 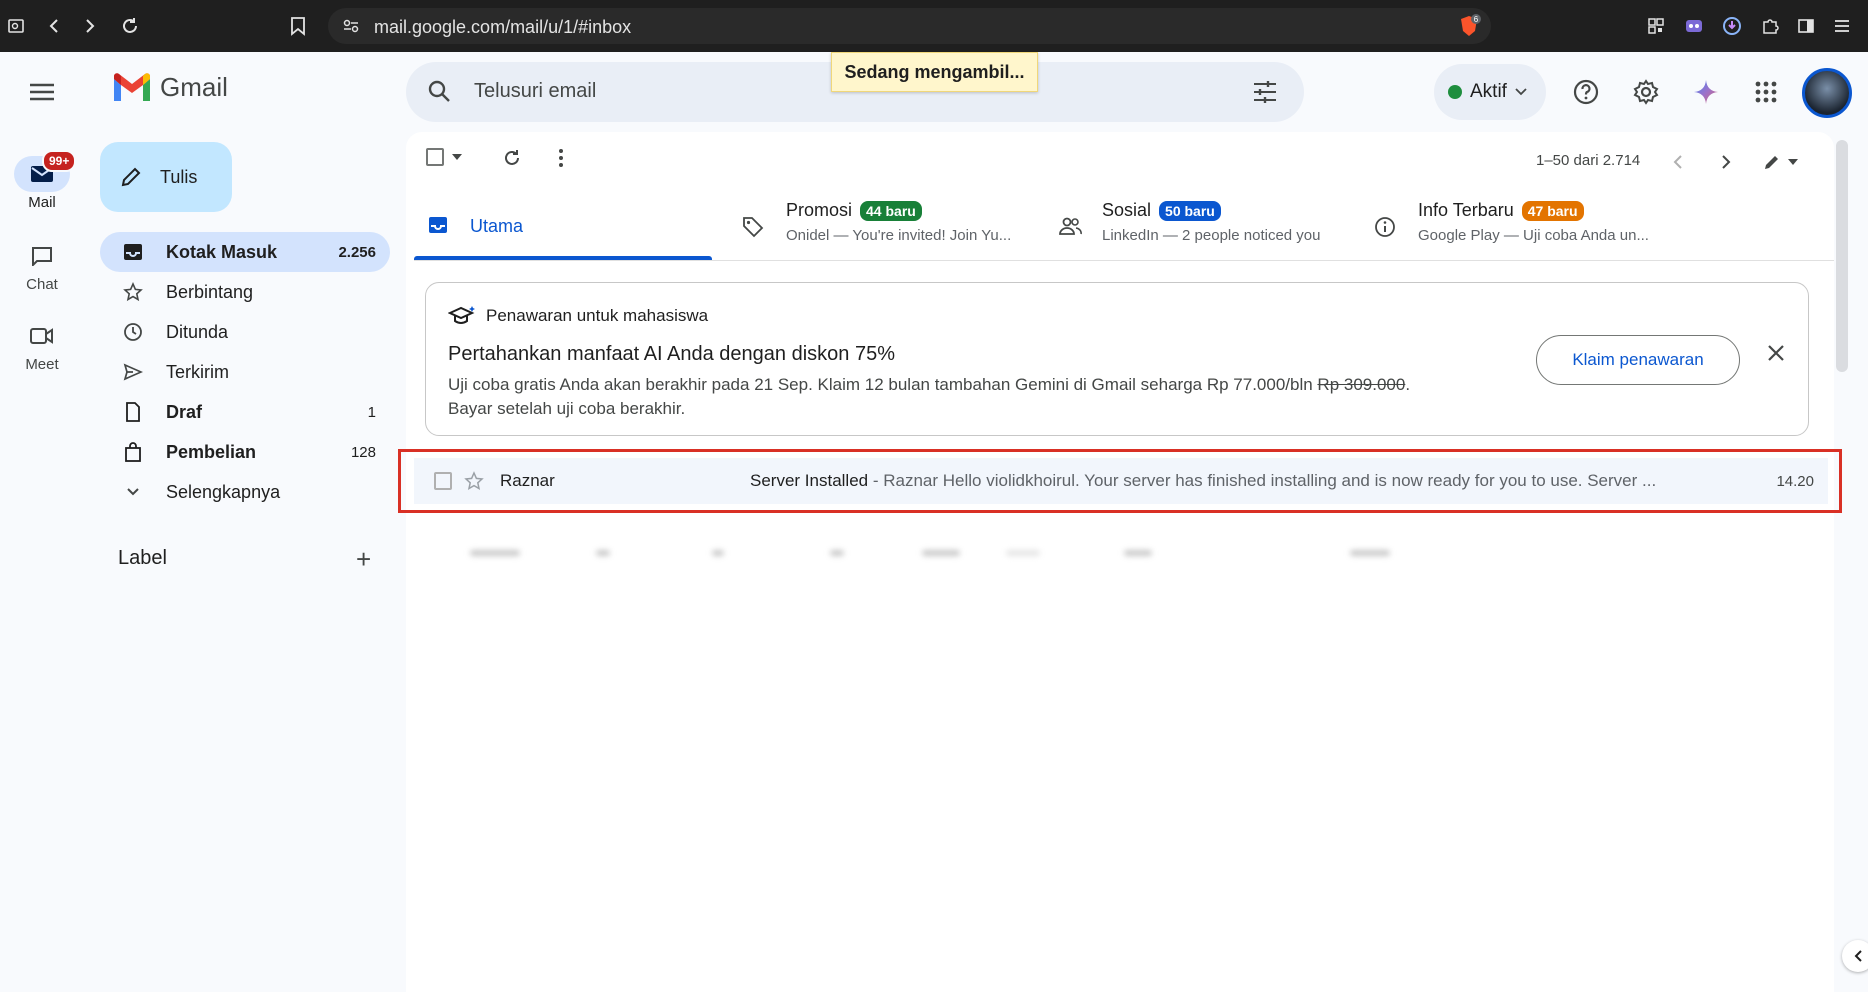 I want to click on nav-more: Selengkapnya, so click(x=245, y=492).